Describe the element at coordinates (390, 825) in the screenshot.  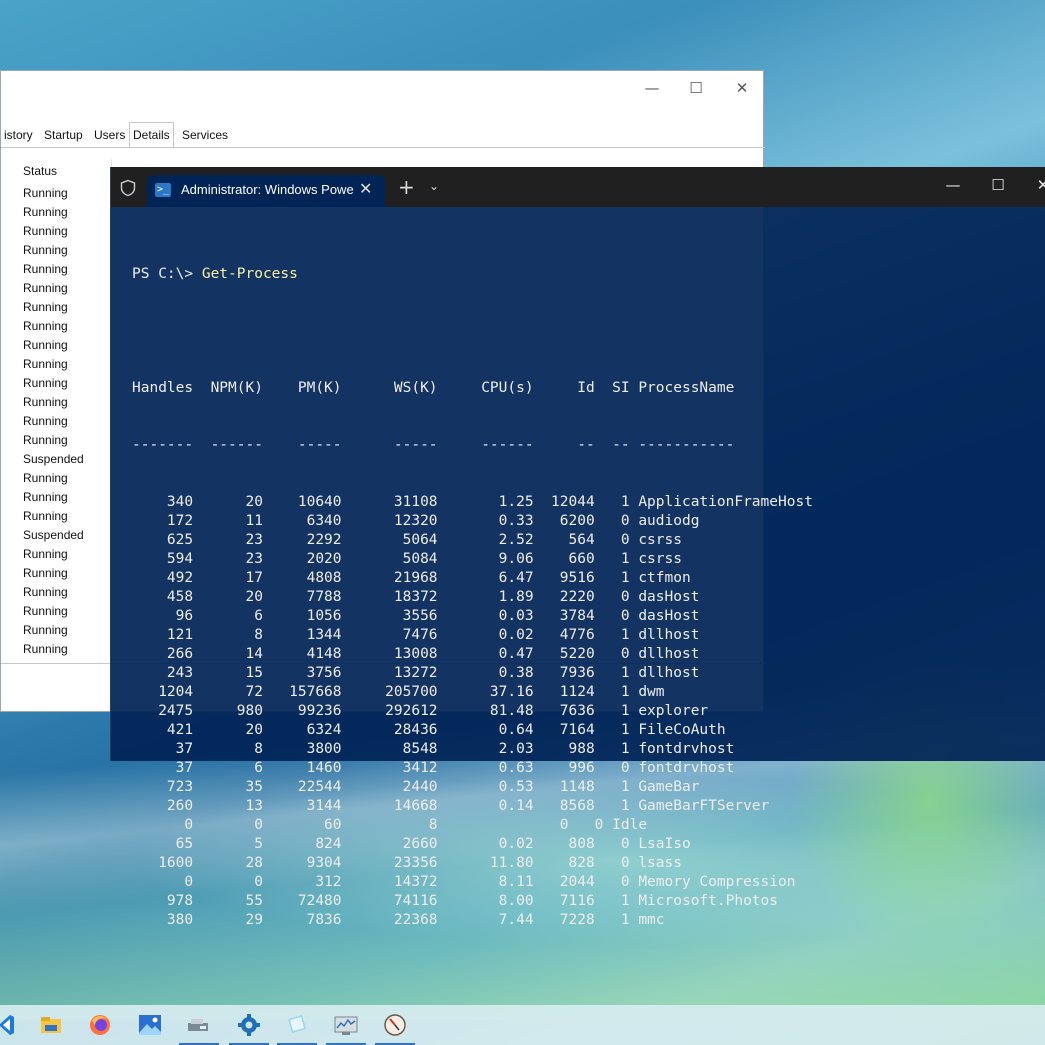
I see `process-row: 0 0 60 8 0 0 Idle` at that location.